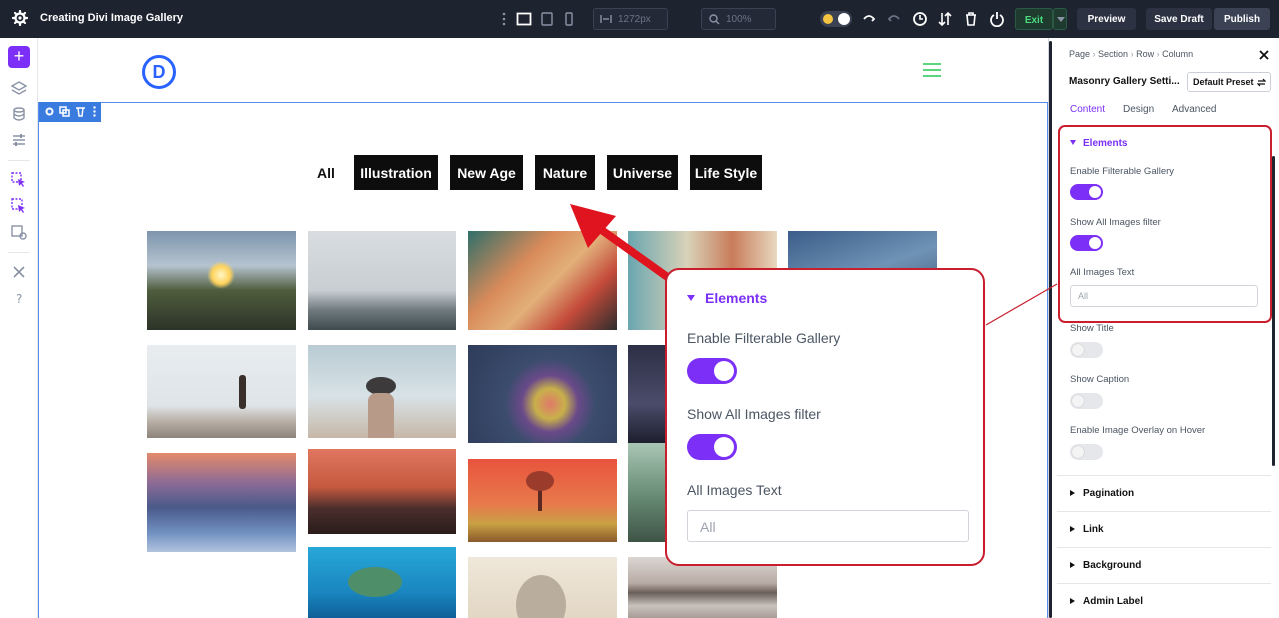 This screenshot has width=1279, height=618. What do you see at coordinates (486, 172) in the screenshot?
I see `filter-new-age: New Age` at bounding box center [486, 172].